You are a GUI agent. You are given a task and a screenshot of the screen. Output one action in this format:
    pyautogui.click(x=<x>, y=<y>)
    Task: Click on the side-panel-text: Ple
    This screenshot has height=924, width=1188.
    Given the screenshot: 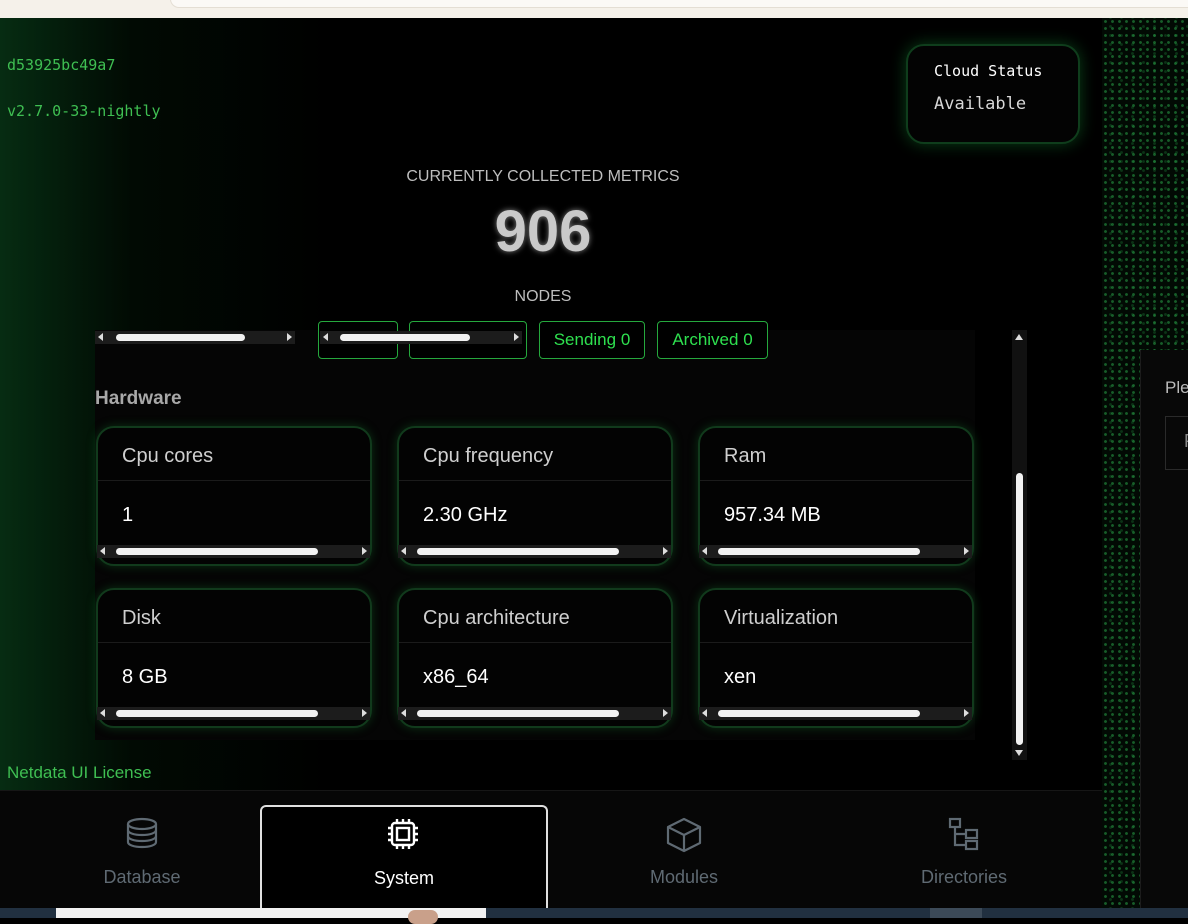 What is the action you would take?
    pyautogui.click(x=1176, y=387)
    